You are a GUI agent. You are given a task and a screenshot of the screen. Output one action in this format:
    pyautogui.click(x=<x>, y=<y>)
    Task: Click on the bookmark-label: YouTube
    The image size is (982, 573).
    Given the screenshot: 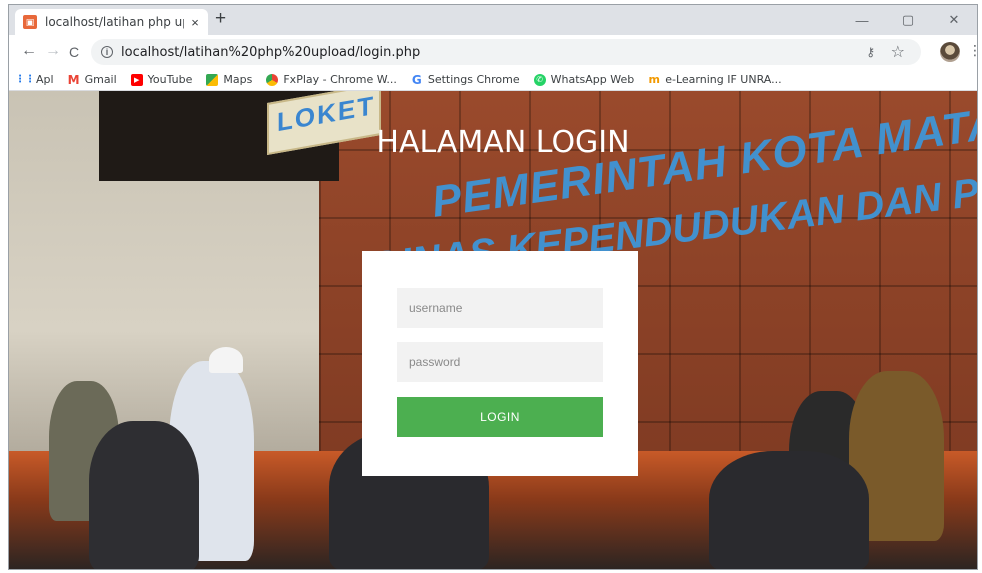 What is the action you would take?
    pyautogui.click(x=170, y=79)
    